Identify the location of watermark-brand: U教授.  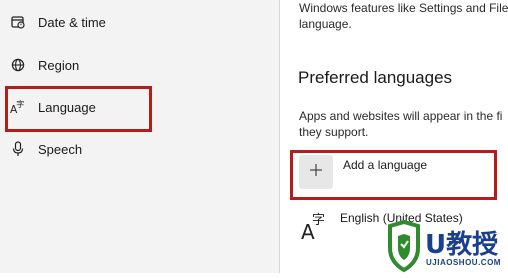
(462, 245).